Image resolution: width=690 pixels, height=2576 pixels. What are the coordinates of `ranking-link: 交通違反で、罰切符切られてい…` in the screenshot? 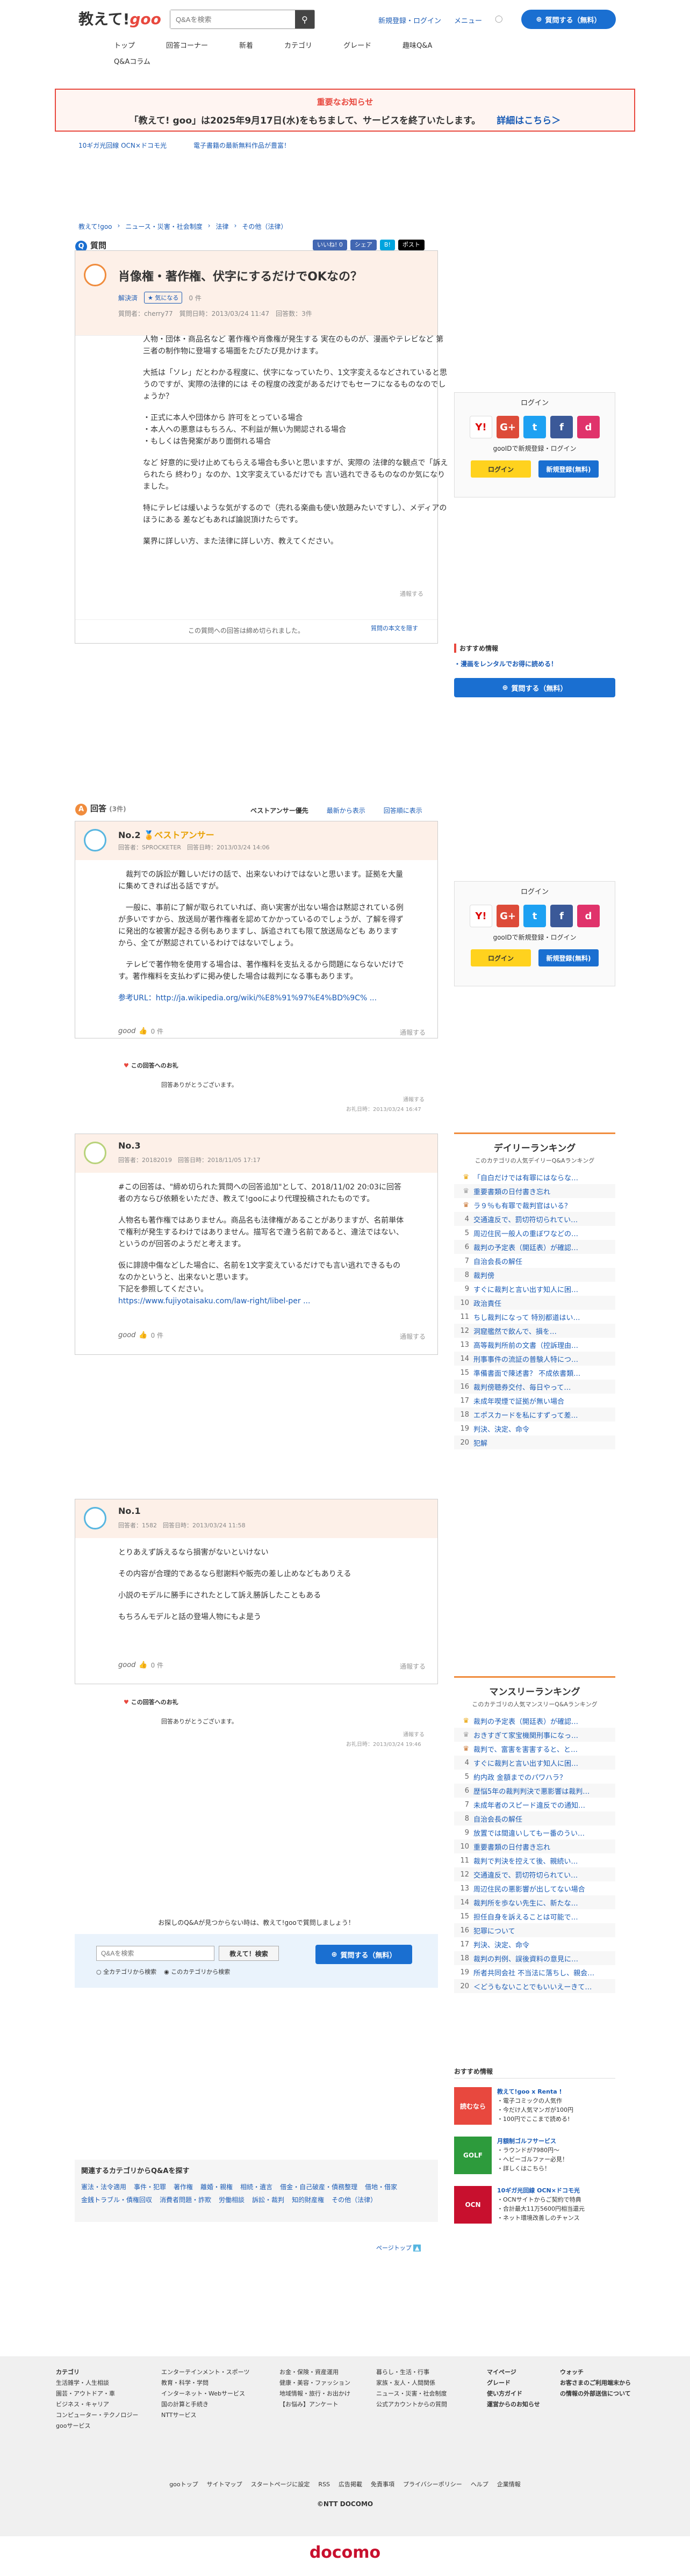 It's located at (525, 1875).